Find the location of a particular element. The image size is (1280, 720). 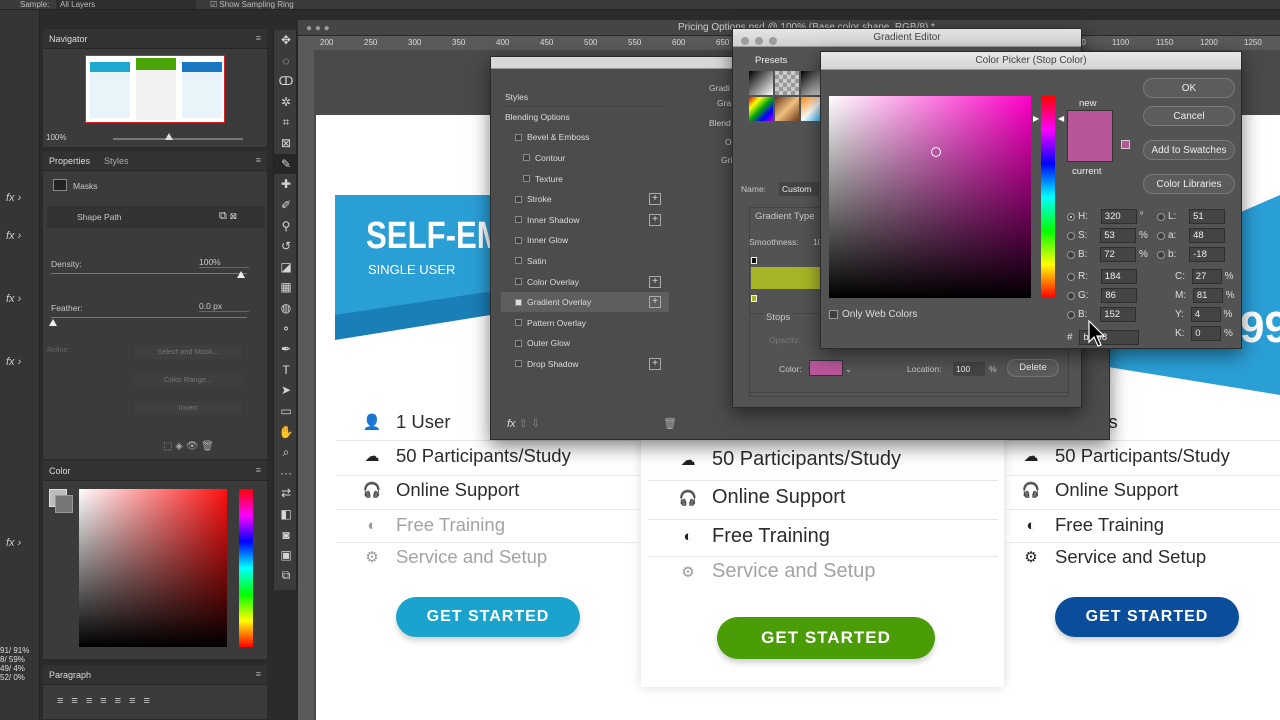

name-field: Custom is located at coordinates (799, 189).